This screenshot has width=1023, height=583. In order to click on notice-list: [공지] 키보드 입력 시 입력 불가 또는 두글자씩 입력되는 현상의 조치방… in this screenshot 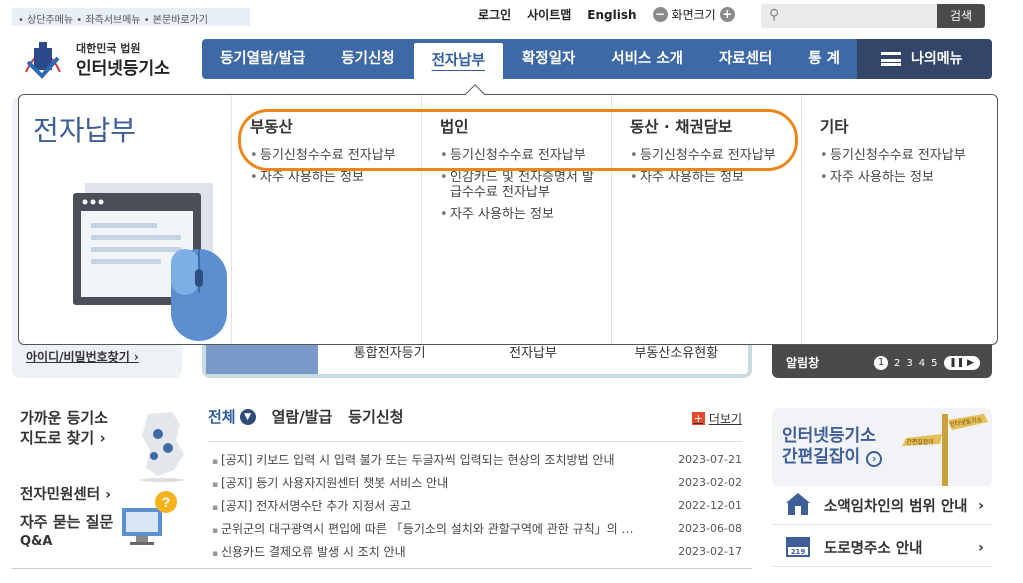, I will do `click(475, 502)`.